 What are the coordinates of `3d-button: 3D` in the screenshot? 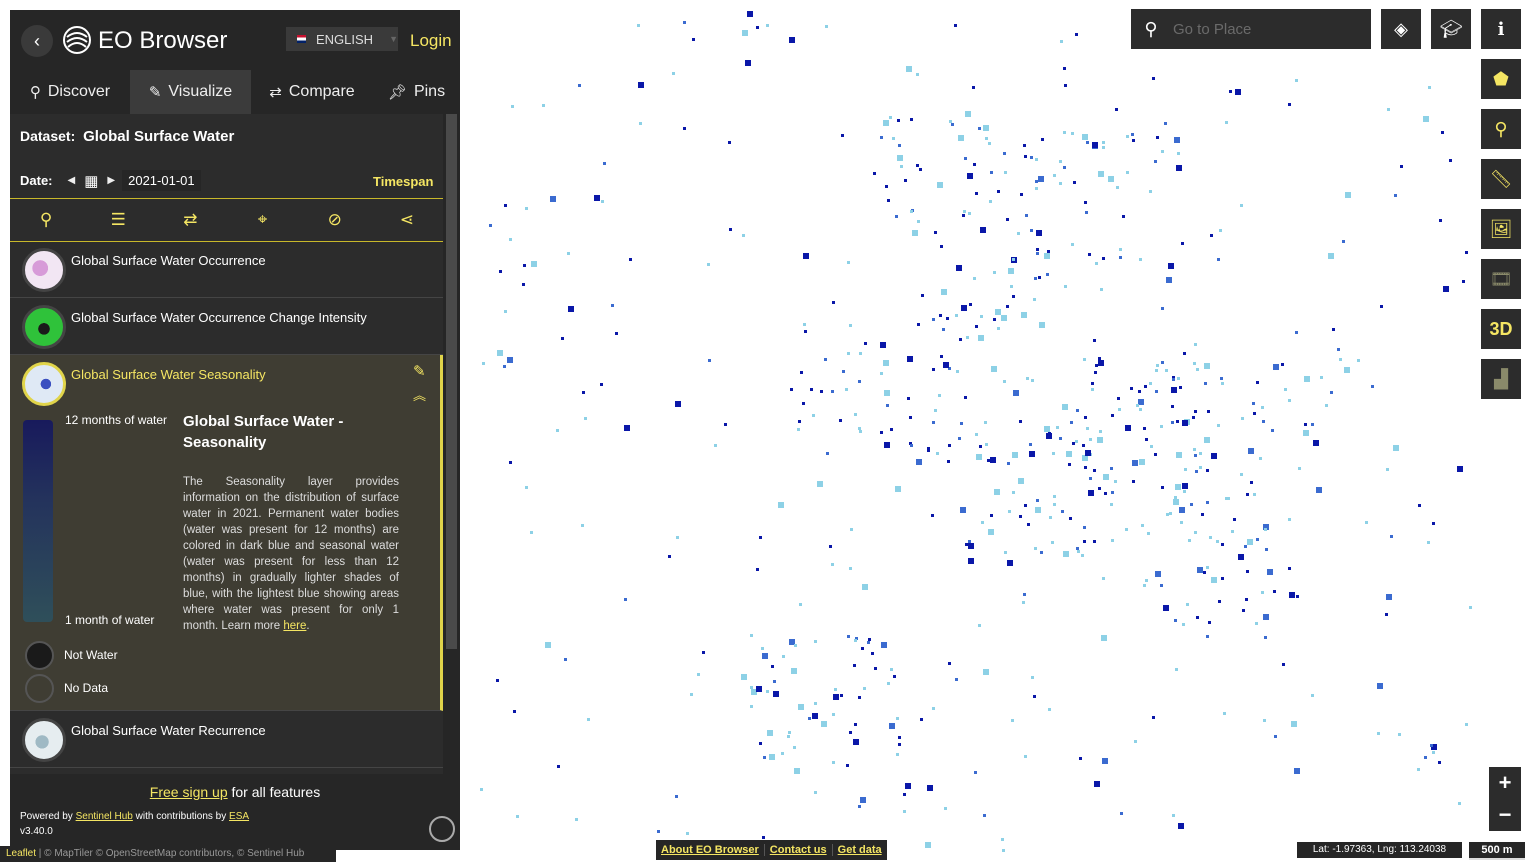 It's located at (1501, 329).